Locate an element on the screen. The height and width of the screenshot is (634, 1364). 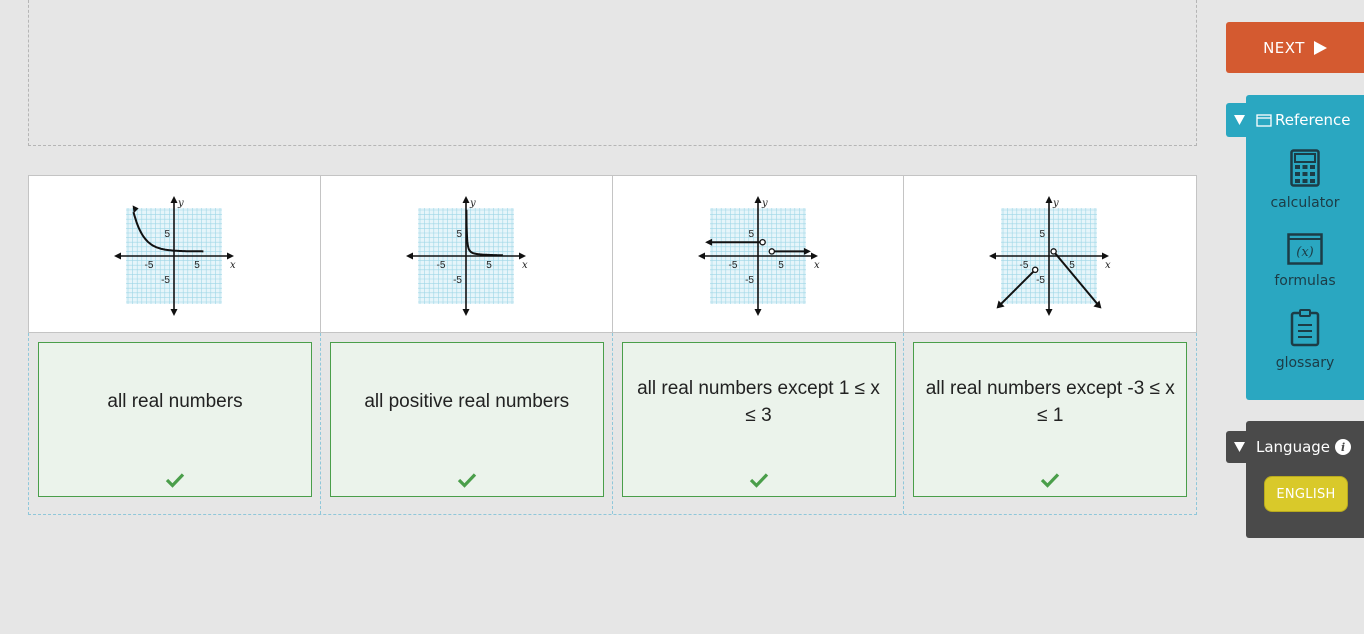
language-title: Language i is located at coordinates (1304, 447).